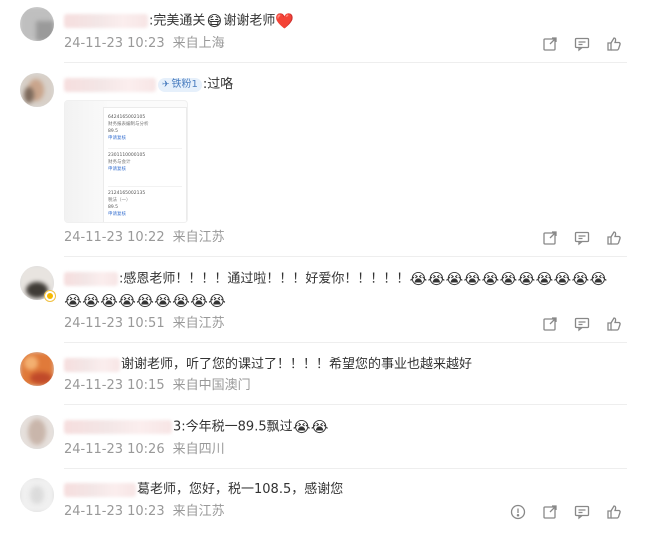  Describe the element at coordinates (214, 21) in the screenshot. I see `mask-emoji-icon: 😷` at that location.